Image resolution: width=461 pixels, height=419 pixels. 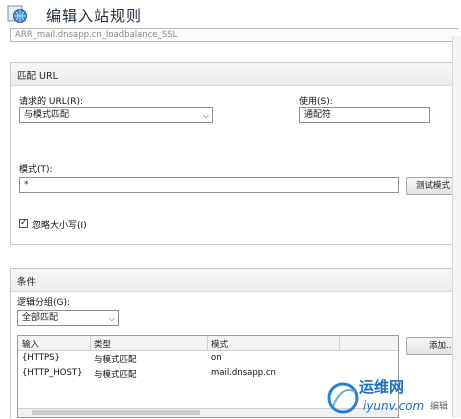 What do you see at coordinates (47, 115) in the screenshot?
I see `requested-url-value: 与模式匹配` at bounding box center [47, 115].